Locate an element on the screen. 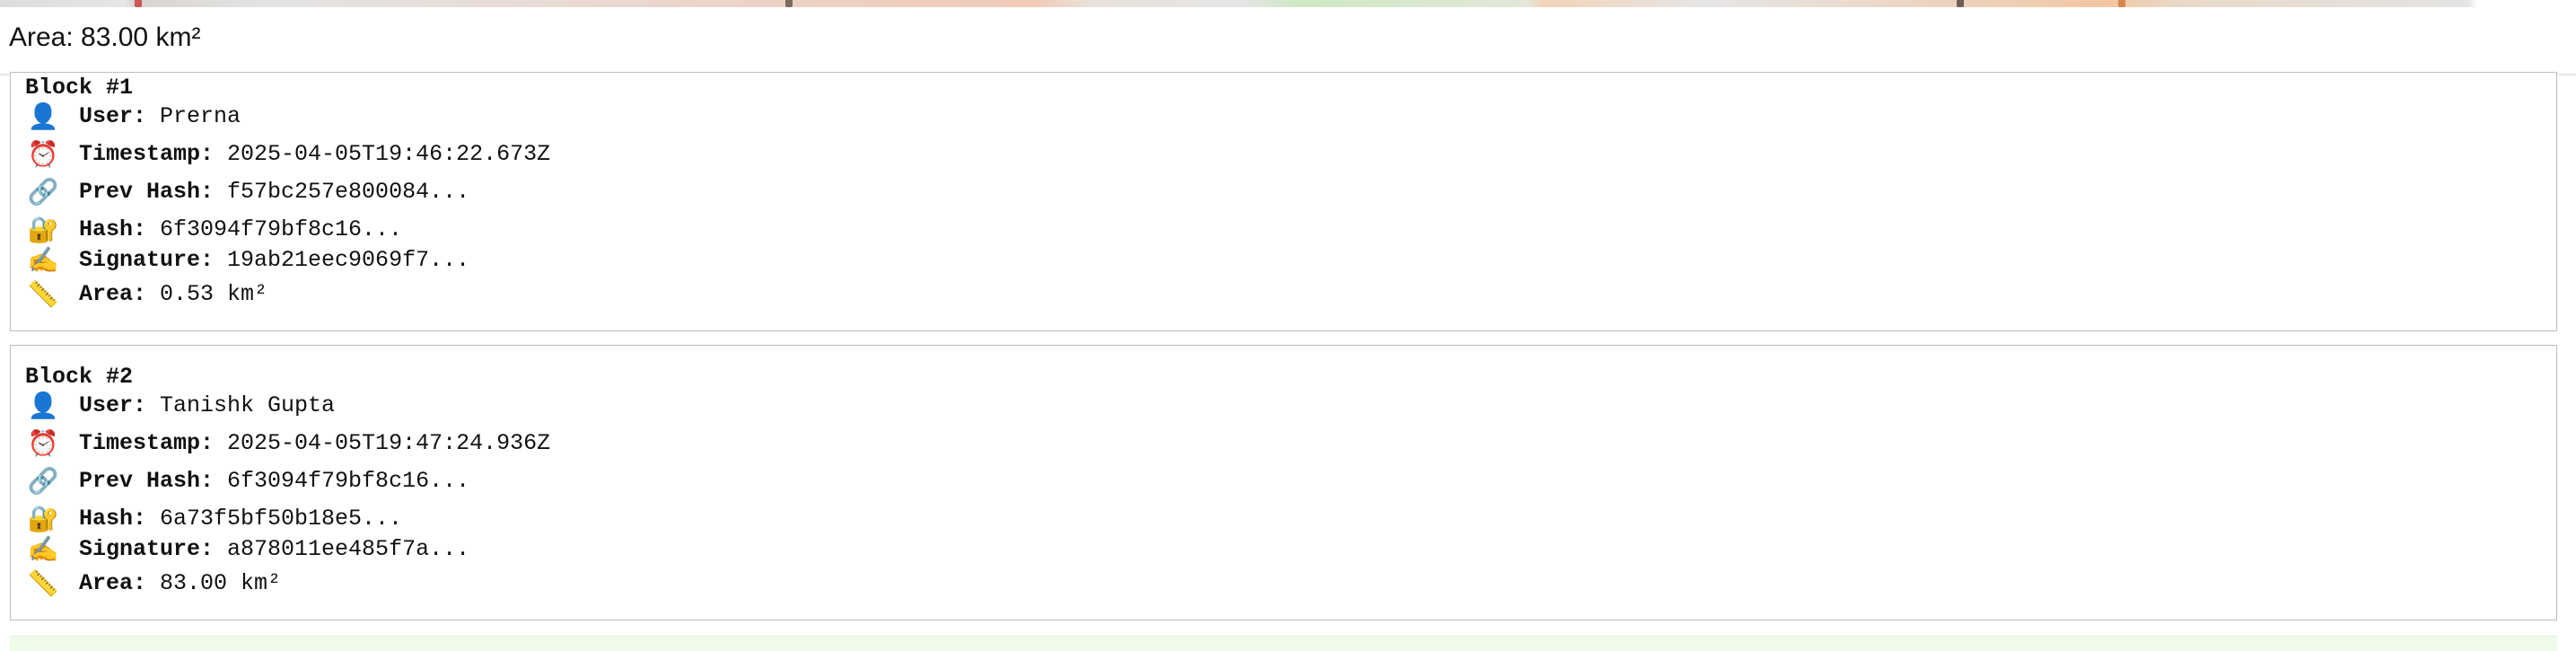 The image size is (2576, 651). row-value: Tanishk Gupta is located at coordinates (241, 404).